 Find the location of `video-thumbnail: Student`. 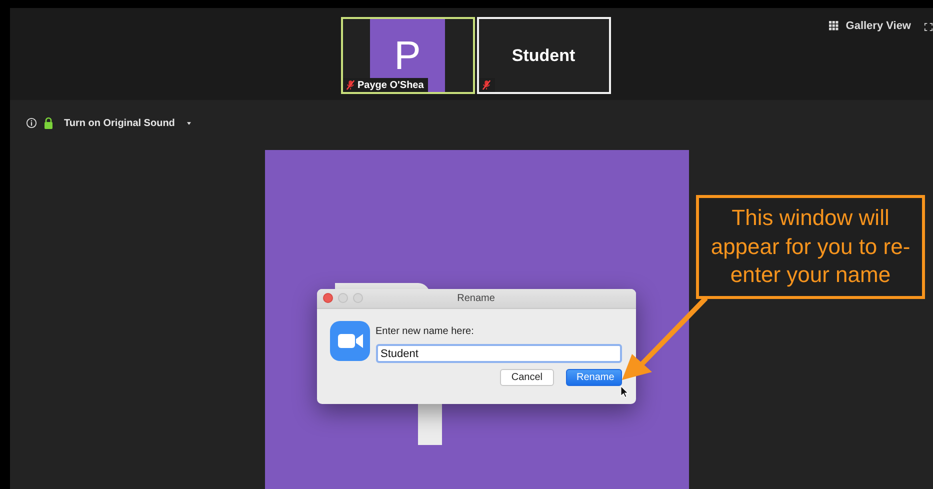

video-thumbnail: Student is located at coordinates (543, 55).